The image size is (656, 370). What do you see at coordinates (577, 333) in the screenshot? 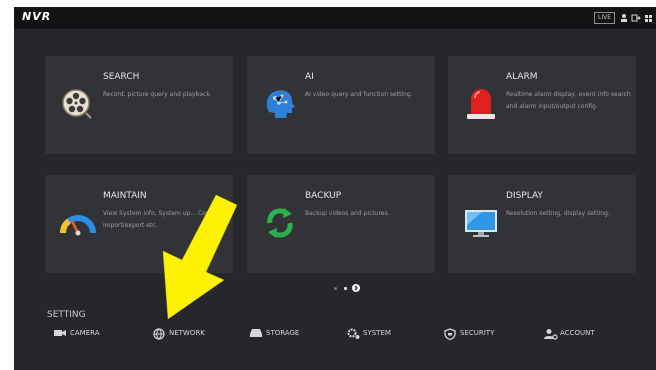
I see `setting-label: ACCOUNT` at bounding box center [577, 333].